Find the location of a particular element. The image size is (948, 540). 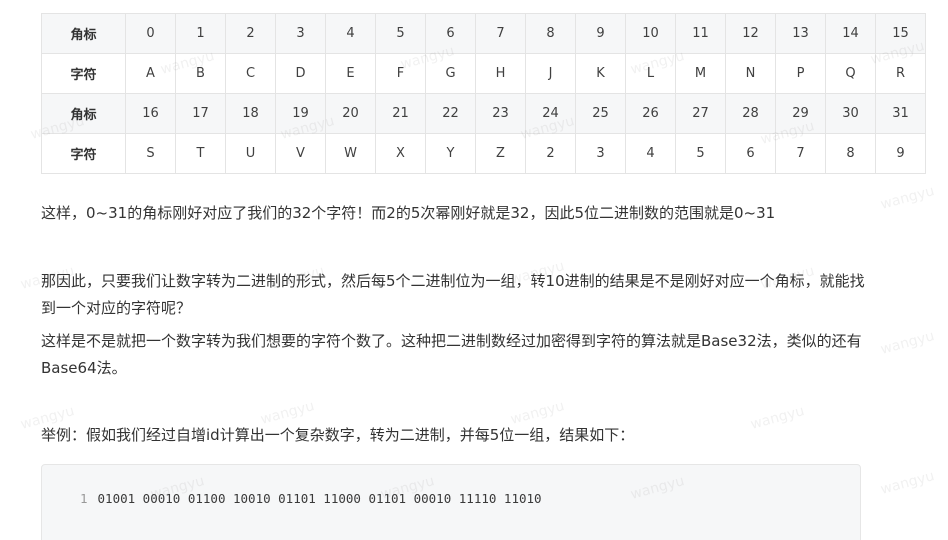

table-cell: 23 is located at coordinates (500, 113).